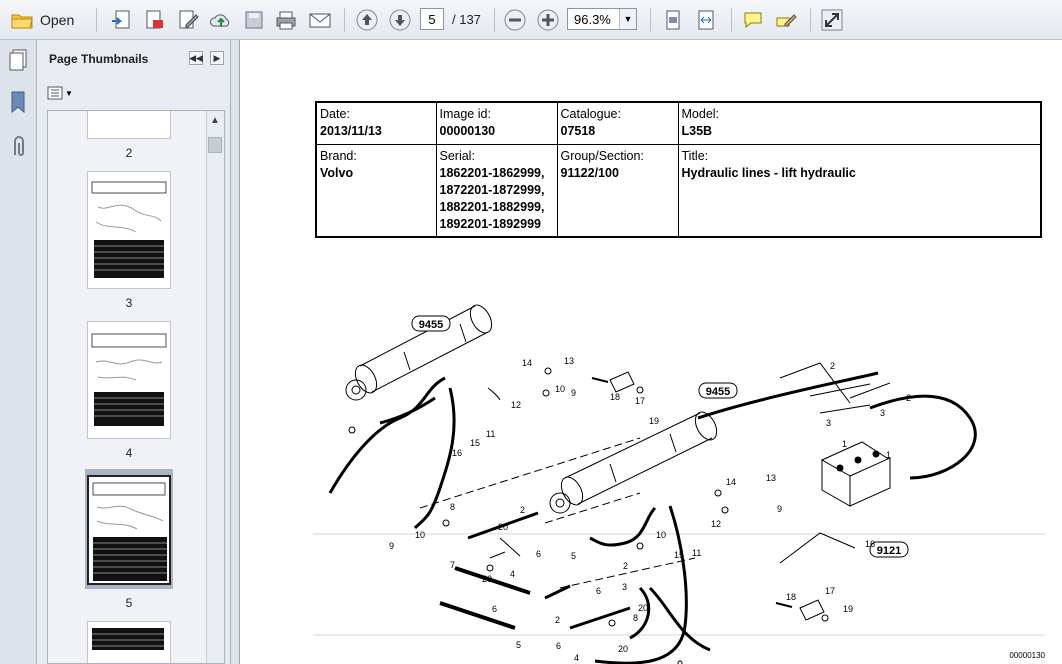 The height and width of the screenshot is (664, 1062). I want to click on highlight-button, so click(786, 20).